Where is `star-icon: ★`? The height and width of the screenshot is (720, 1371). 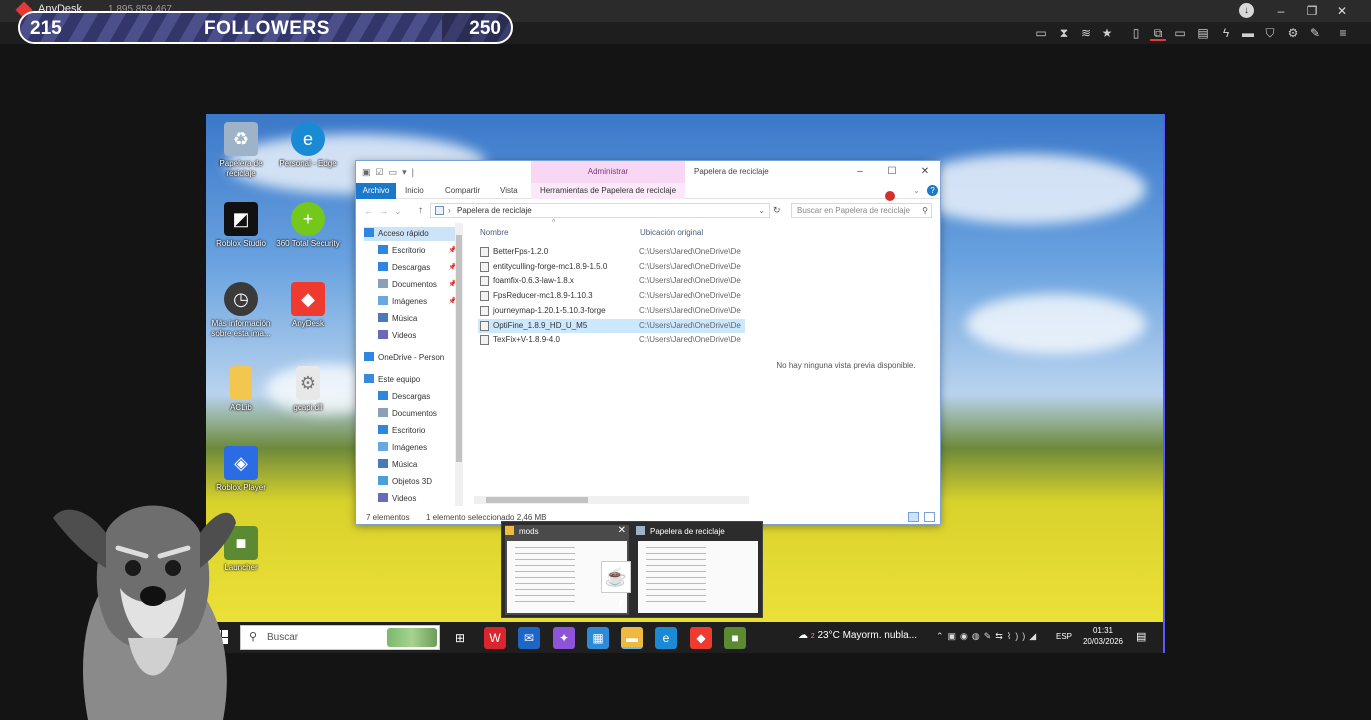 star-icon: ★ is located at coordinates (1107, 33).